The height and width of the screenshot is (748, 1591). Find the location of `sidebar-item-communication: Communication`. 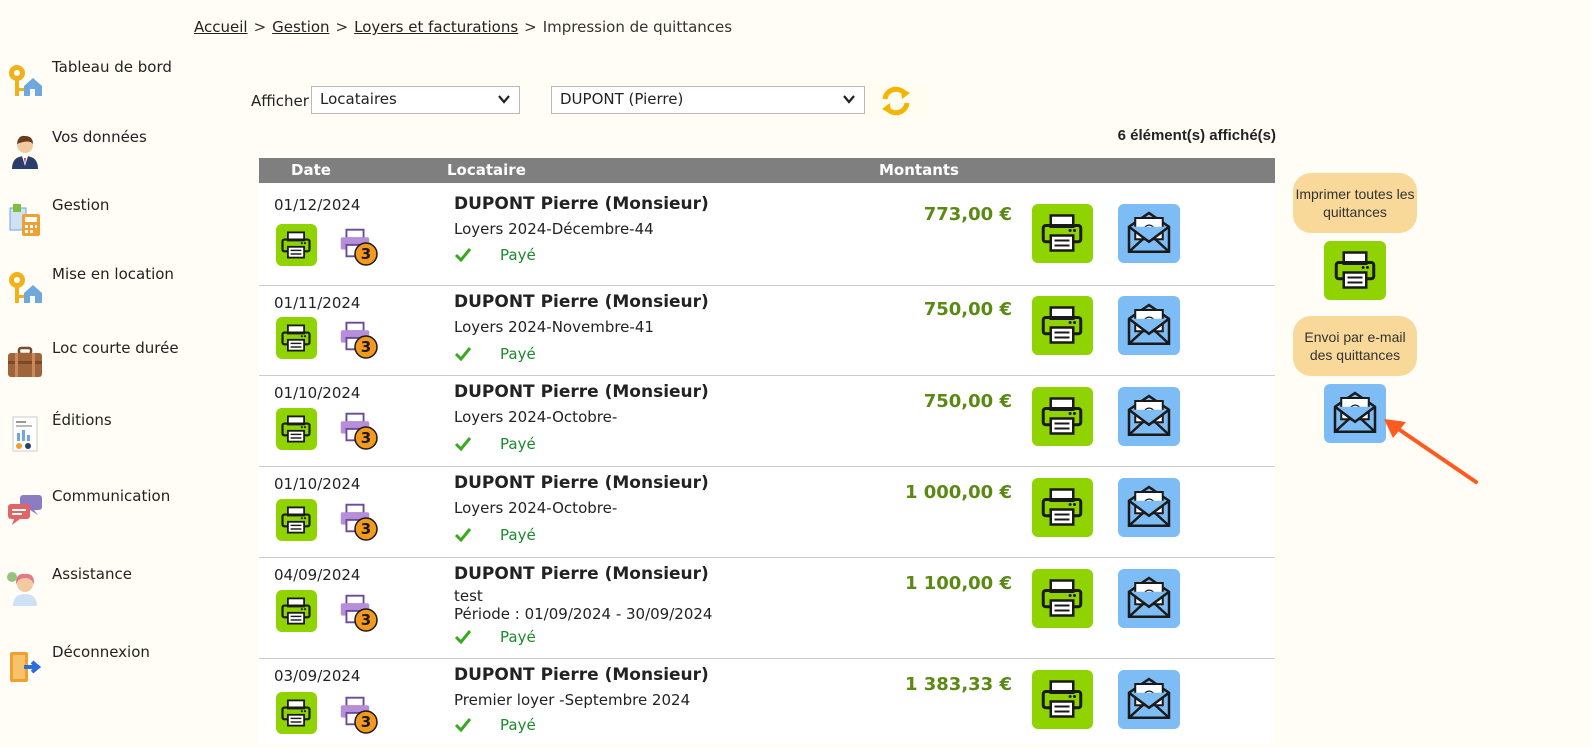

sidebar-item-communication: Communication is located at coordinates (106, 509).